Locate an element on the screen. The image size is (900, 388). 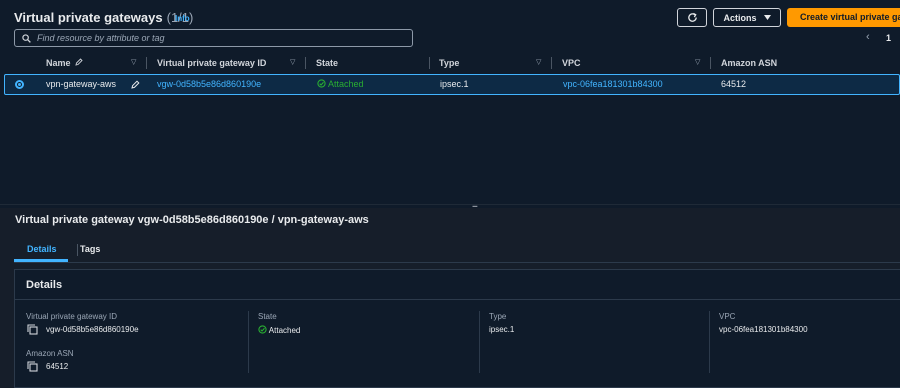
cell-asn: 64512 is located at coordinates (734, 84).